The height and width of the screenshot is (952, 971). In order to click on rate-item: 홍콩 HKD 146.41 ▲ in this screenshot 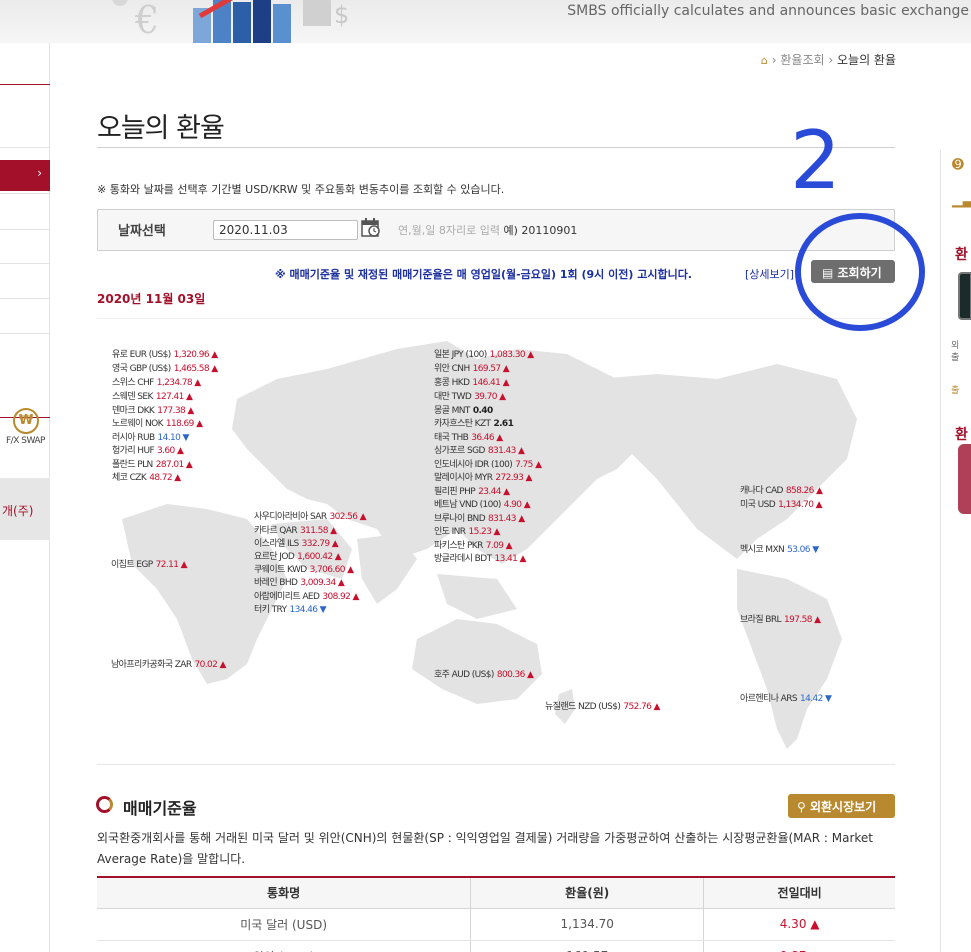, I will do `click(471, 383)`.